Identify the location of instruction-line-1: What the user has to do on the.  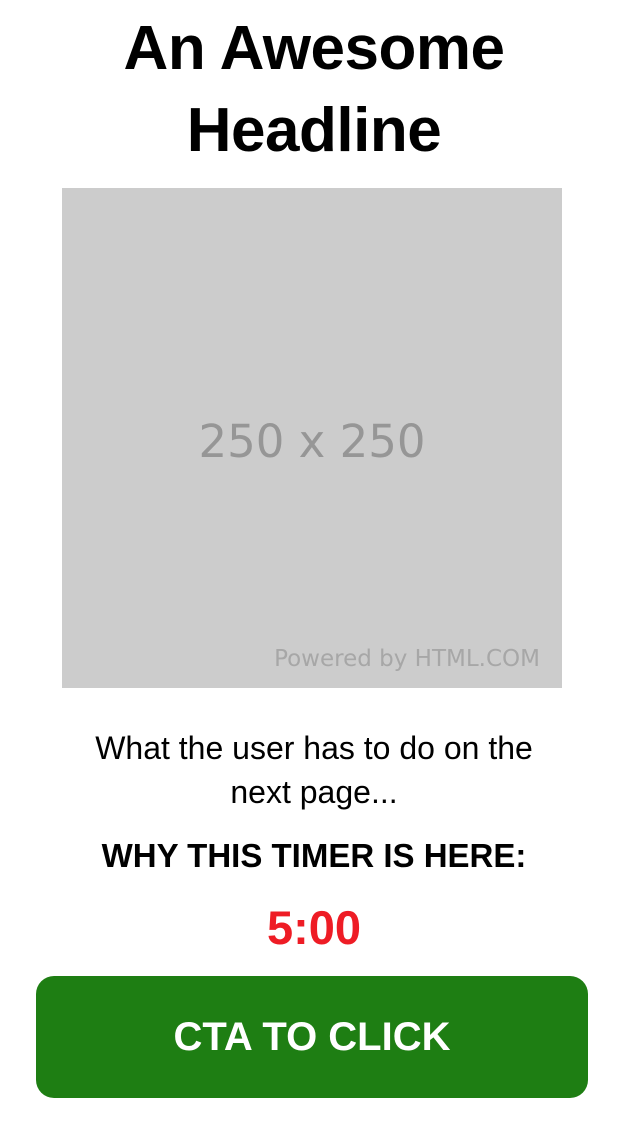
(314, 748).